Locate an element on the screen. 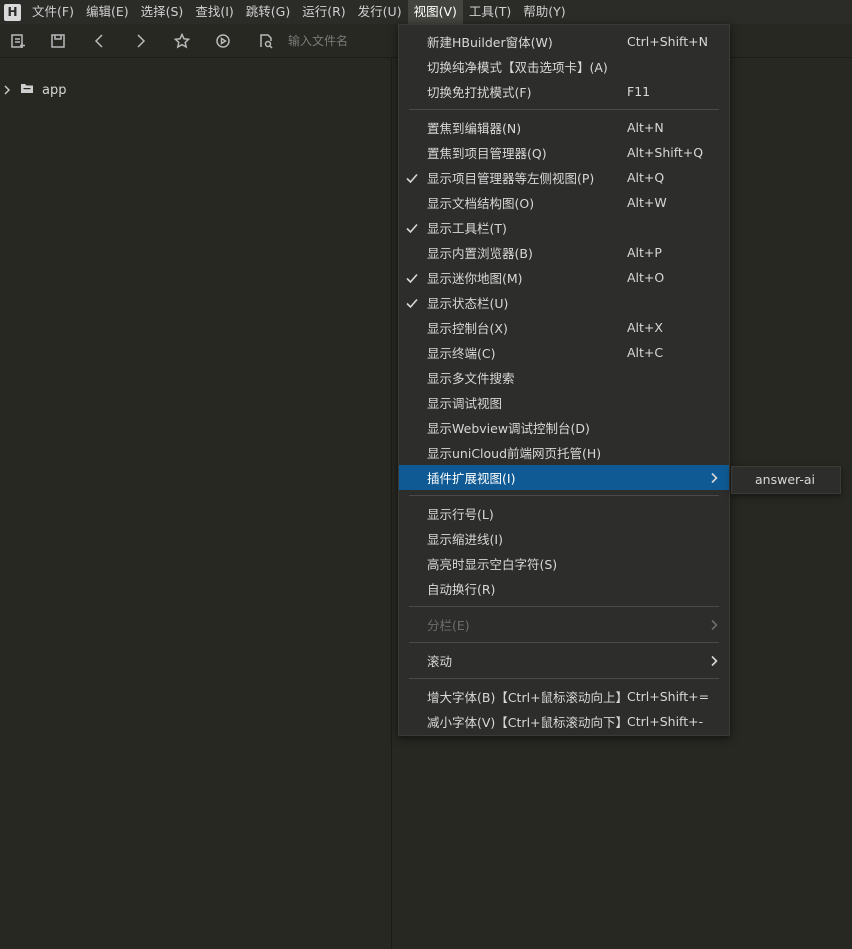 The height and width of the screenshot is (949, 852). menu-item-label: 增大字体(B)【Ctrl+鼠标滚动向上】 is located at coordinates (528, 697).